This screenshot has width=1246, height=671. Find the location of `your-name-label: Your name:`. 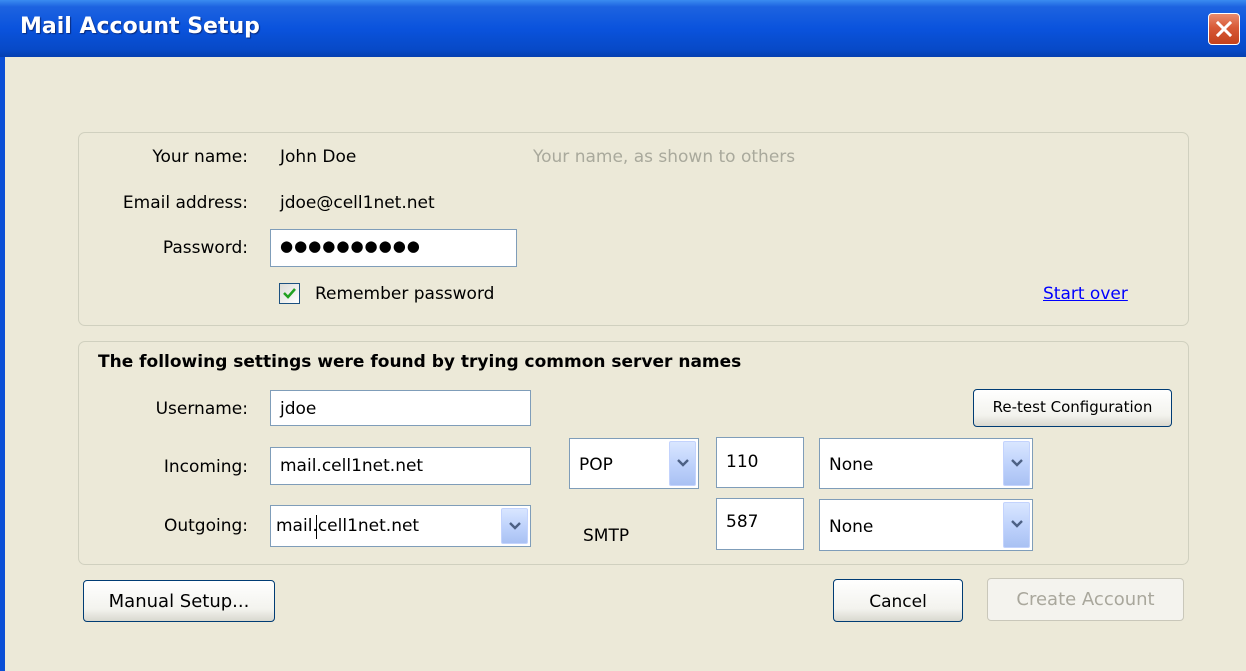

your-name-label: Your name: is located at coordinates (200, 157).